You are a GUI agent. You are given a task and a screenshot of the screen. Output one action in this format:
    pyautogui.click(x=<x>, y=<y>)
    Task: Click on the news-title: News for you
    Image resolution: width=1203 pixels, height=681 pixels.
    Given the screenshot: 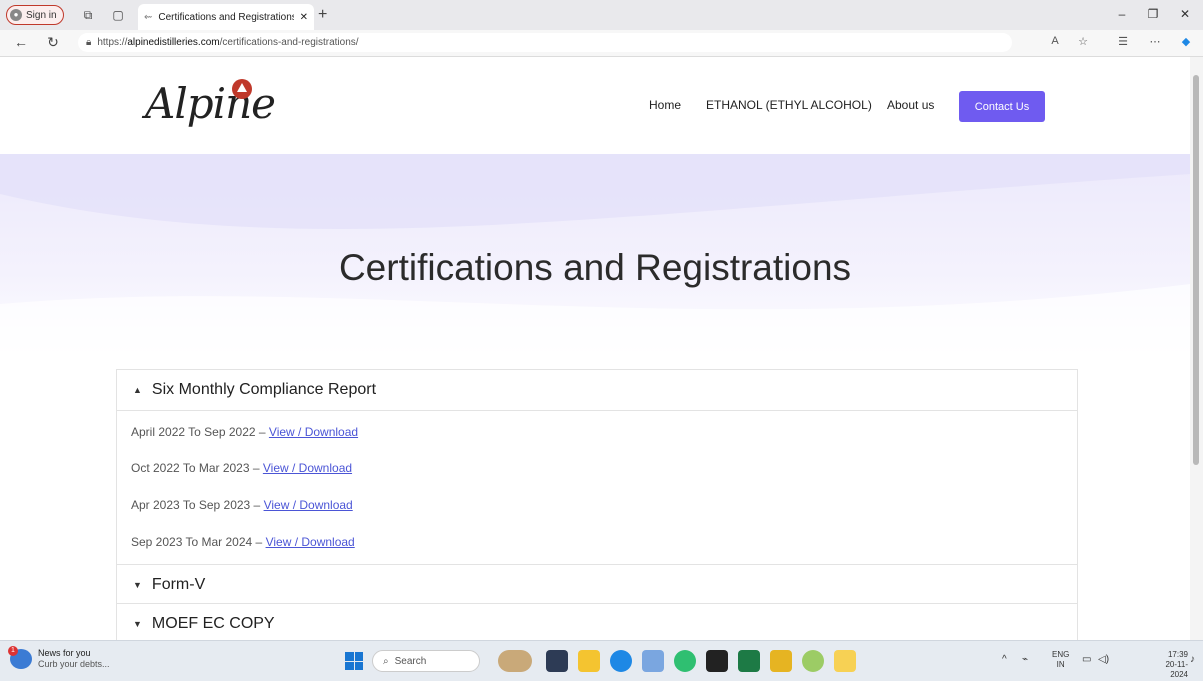 What is the action you would take?
    pyautogui.click(x=64, y=653)
    